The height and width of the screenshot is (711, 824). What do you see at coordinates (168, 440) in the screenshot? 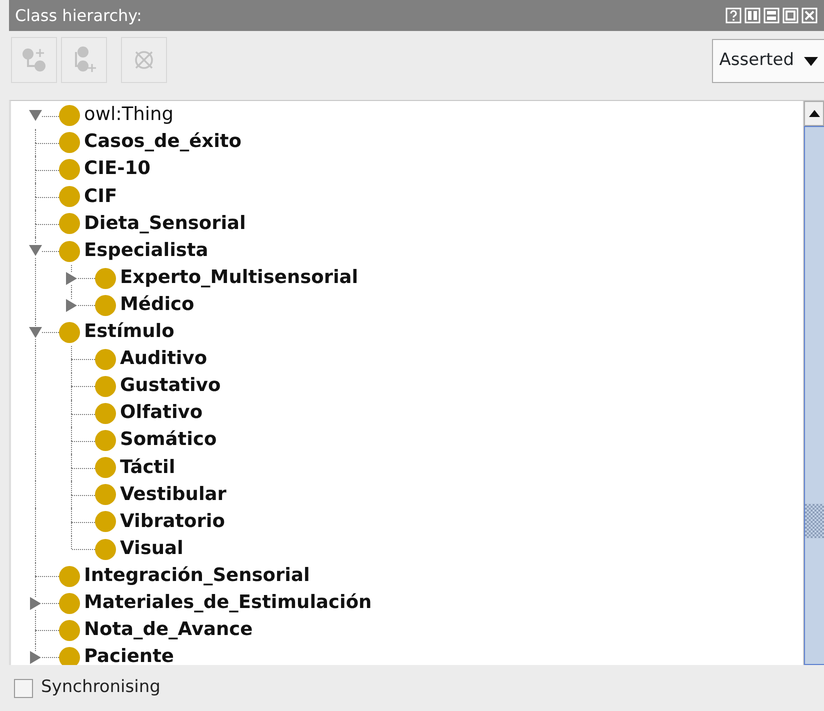
I see `class-label: Somático` at bounding box center [168, 440].